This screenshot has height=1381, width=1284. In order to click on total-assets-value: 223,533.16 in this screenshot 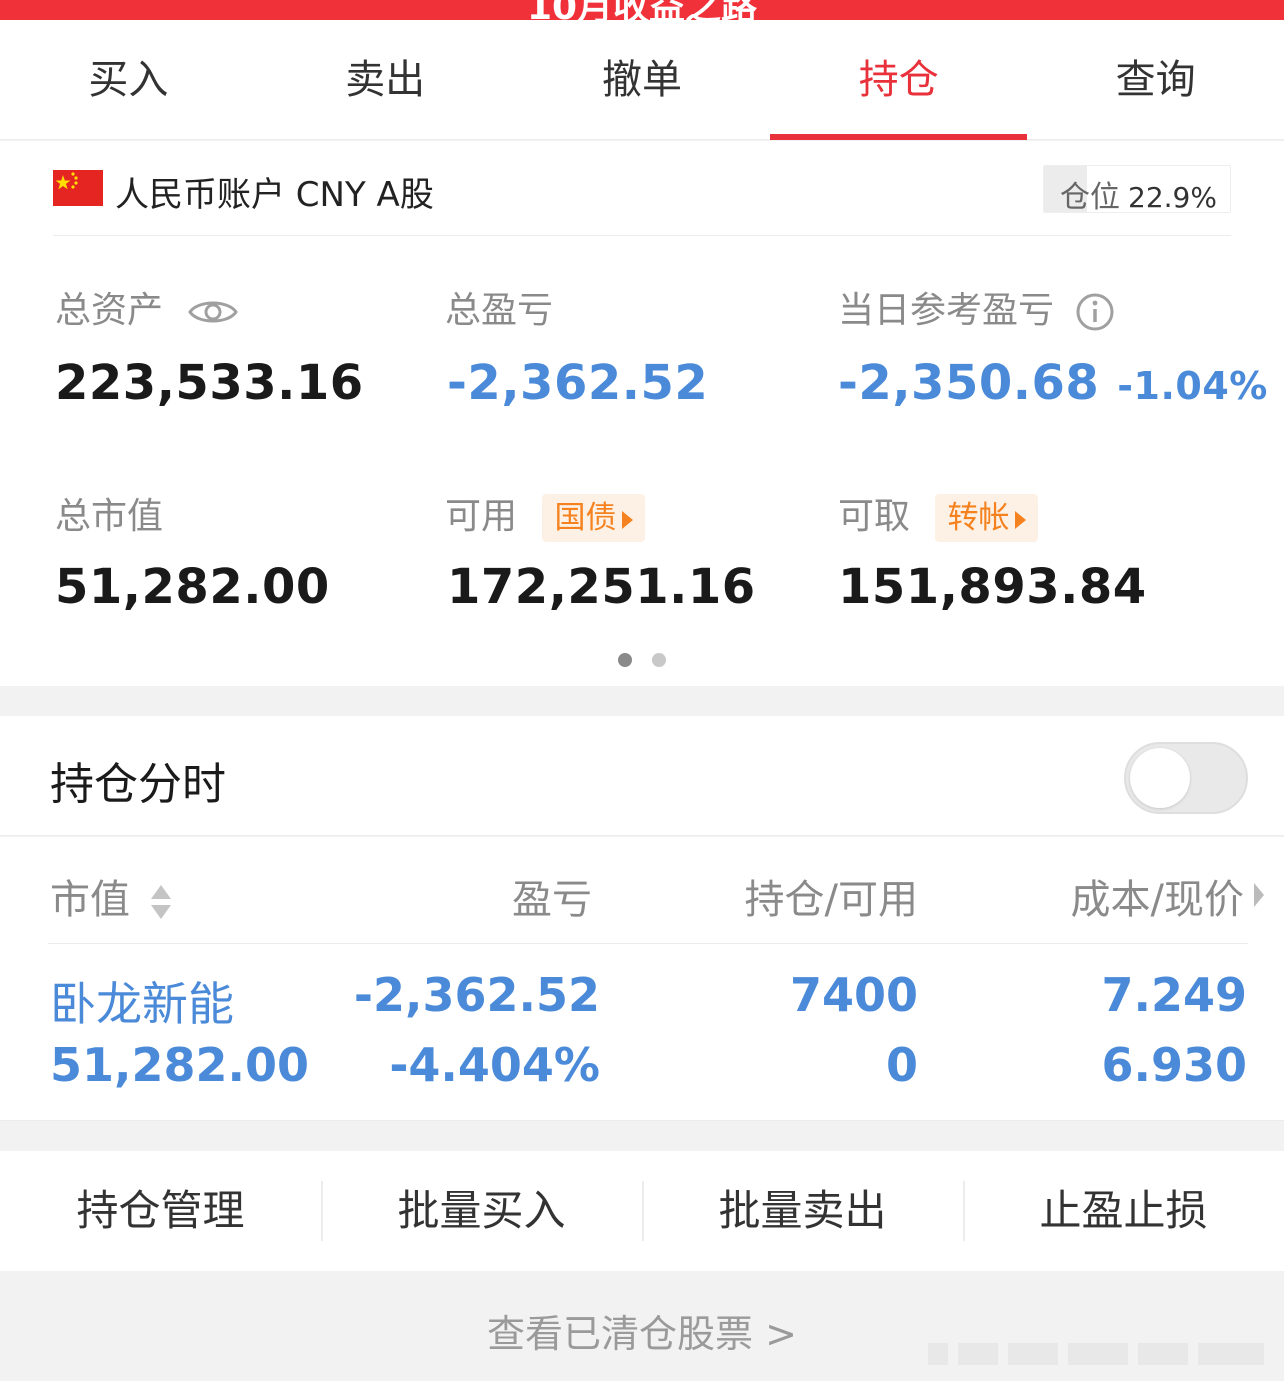, I will do `click(209, 383)`.